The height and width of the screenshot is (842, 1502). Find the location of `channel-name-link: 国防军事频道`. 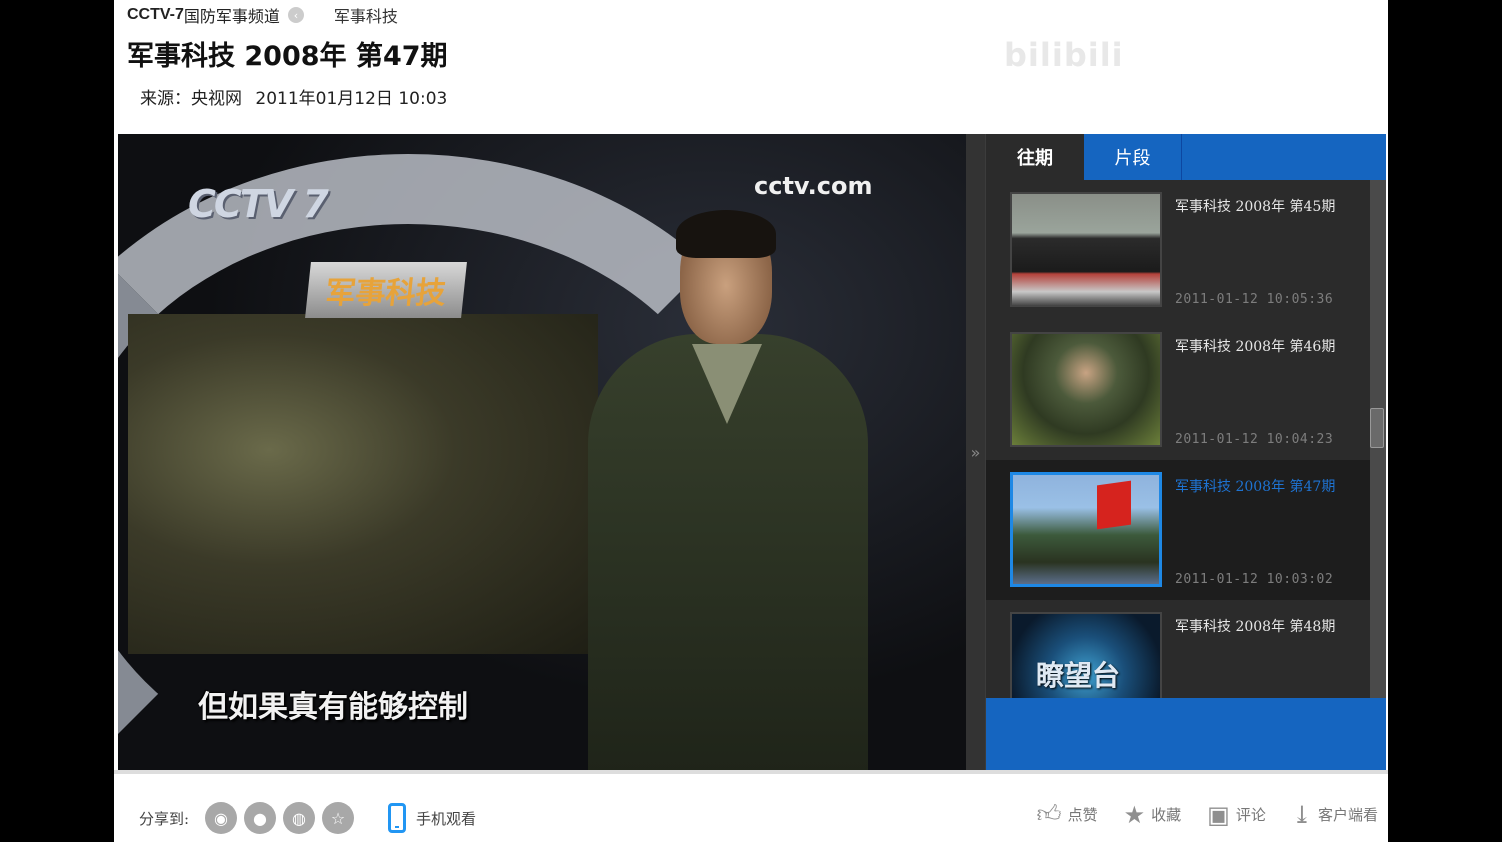

channel-name-link: 国防军事频道 is located at coordinates (232, 15).